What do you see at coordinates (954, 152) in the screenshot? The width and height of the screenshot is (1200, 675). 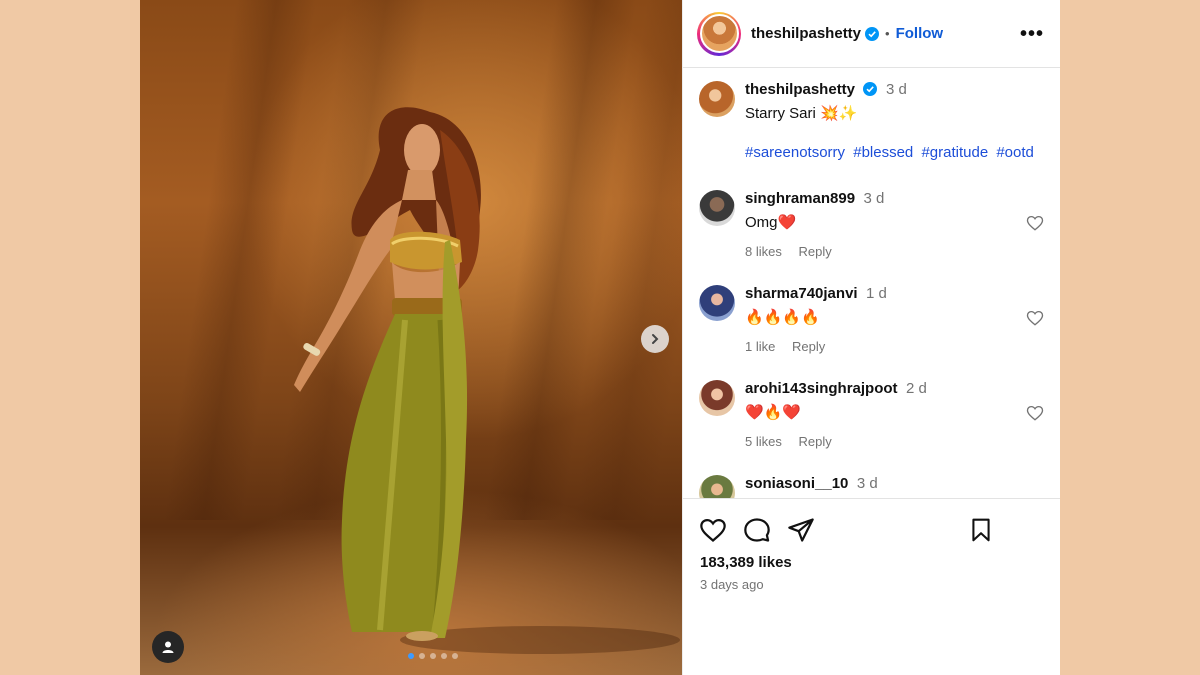 I see `hashtag-link: #gratitude` at bounding box center [954, 152].